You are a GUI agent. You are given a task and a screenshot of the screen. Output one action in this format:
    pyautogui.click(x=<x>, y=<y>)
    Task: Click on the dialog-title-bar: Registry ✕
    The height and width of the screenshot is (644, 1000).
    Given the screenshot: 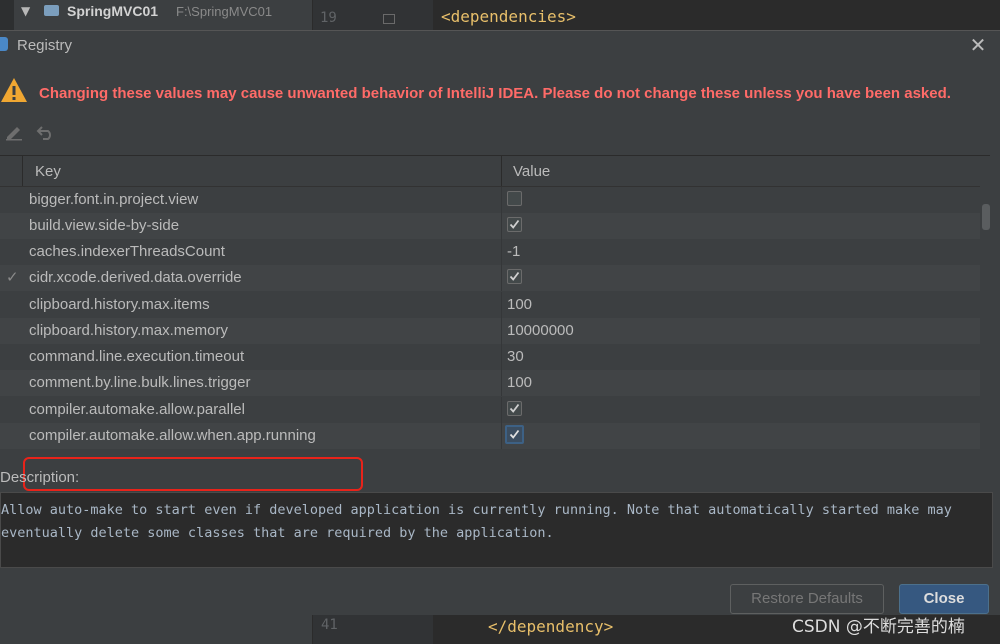 What is the action you would take?
    pyautogui.click(x=500, y=48)
    